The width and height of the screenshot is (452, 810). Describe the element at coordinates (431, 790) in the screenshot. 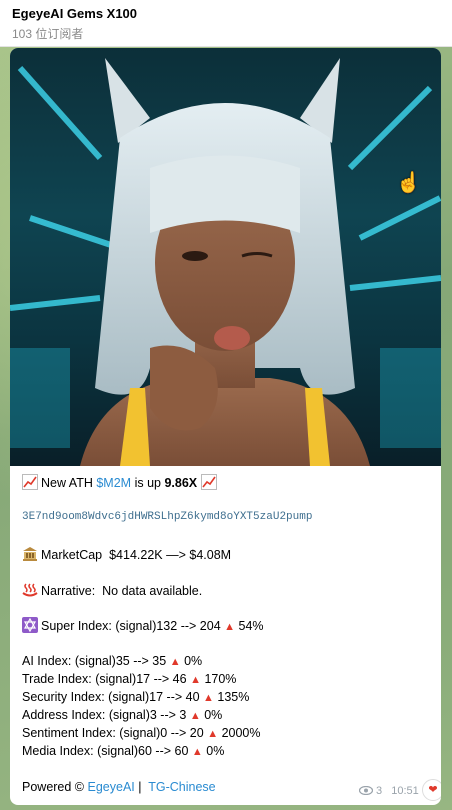

I see `heart-reaction-icon: ❤` at that location.